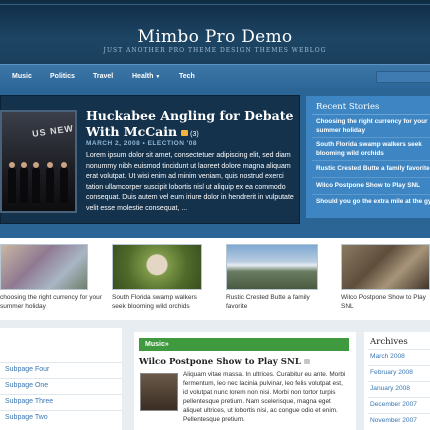 The height and width of the screenshot is (430, 430). What do you see at coordinates (391, 372) in the screenshot?
I see `archive-link: February 2008` at bounding box center [391, 372].